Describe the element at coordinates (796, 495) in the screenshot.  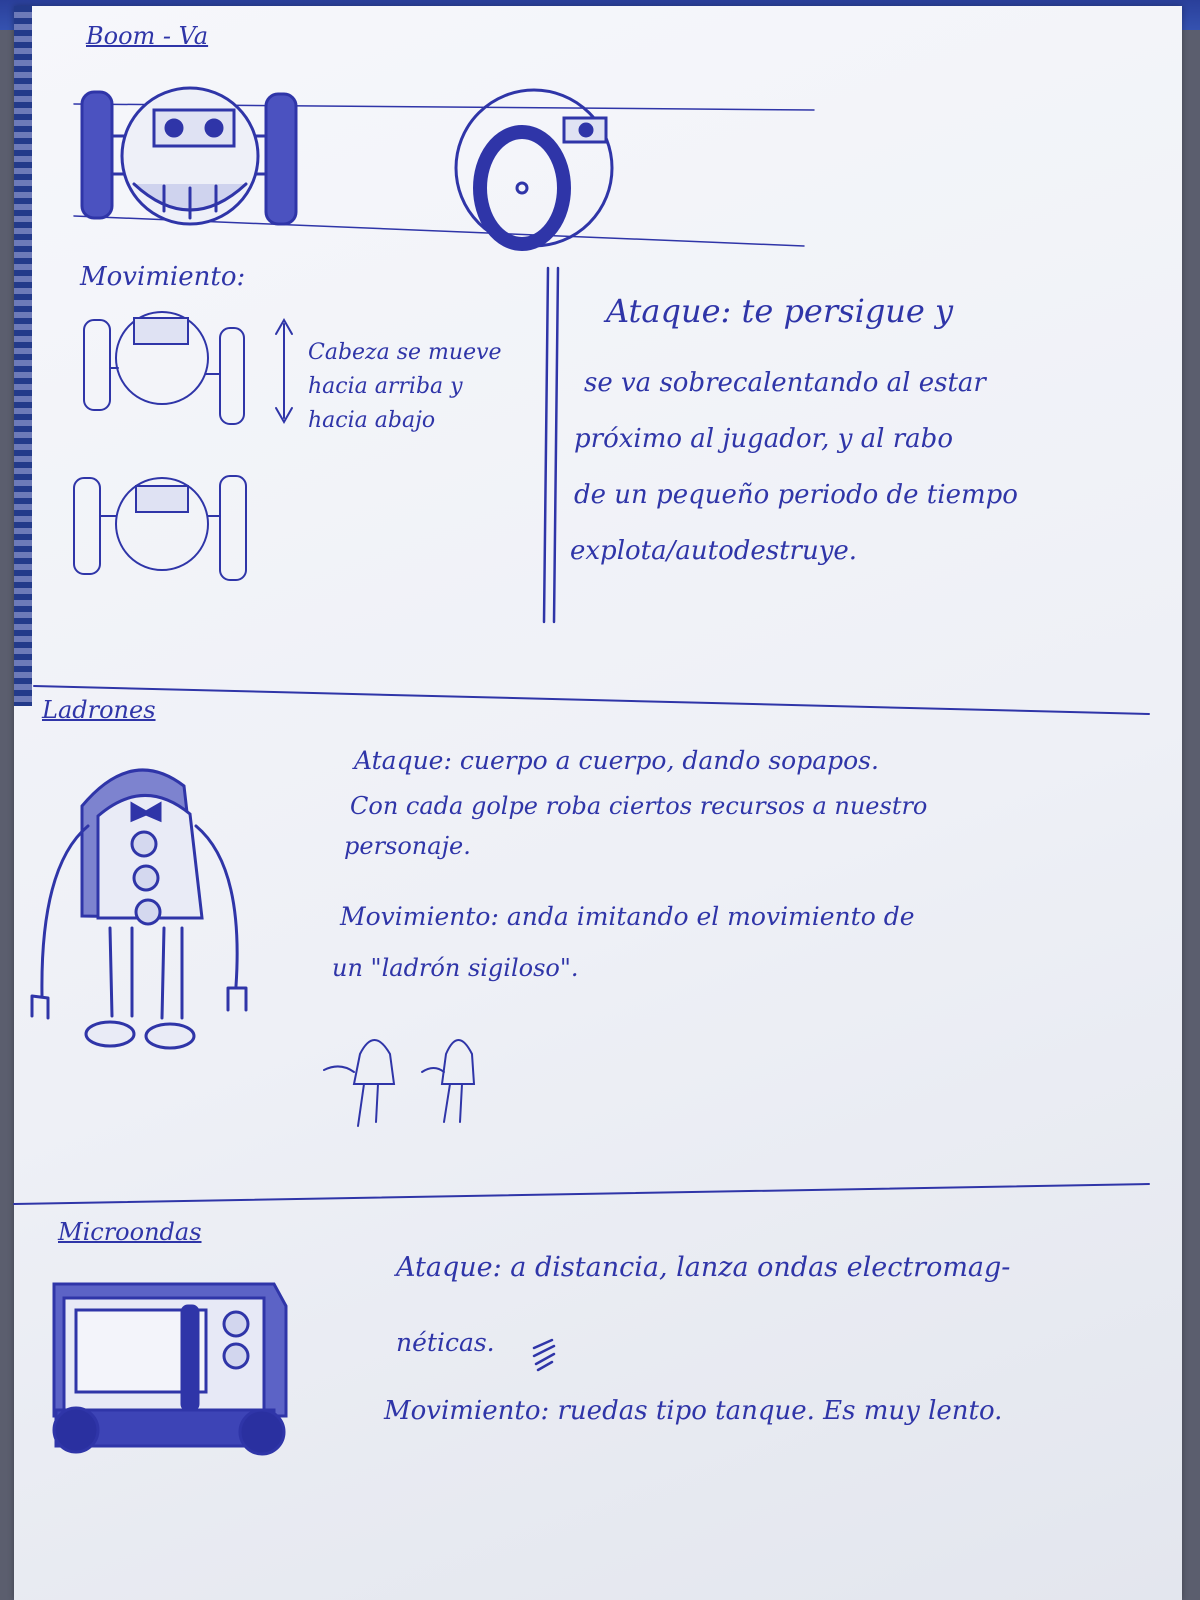
I see `boomva-attack-line: de un pequeño periodo de tiempo` at that location.